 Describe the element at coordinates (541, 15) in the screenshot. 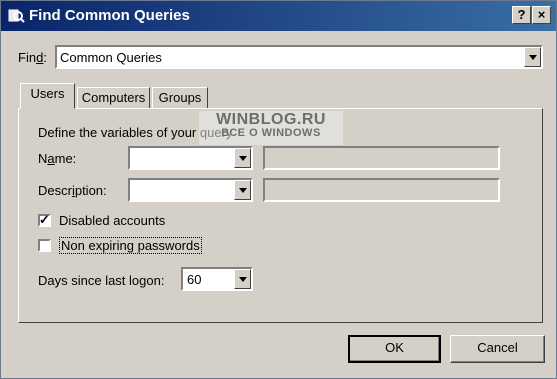

I see `close-button: ×` at that location.